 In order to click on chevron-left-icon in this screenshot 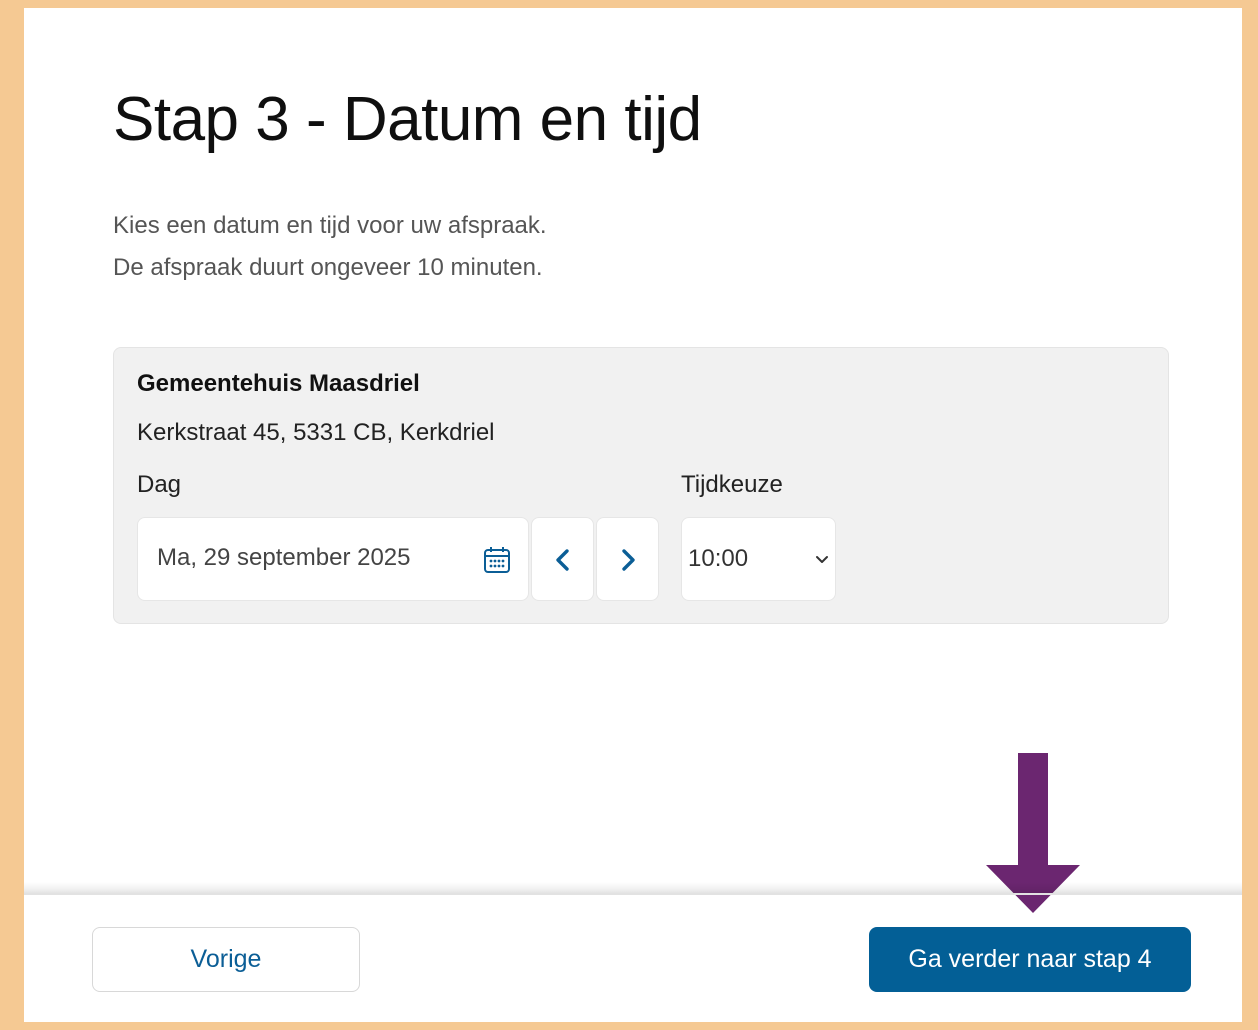, I will do `click(562, 560)`.